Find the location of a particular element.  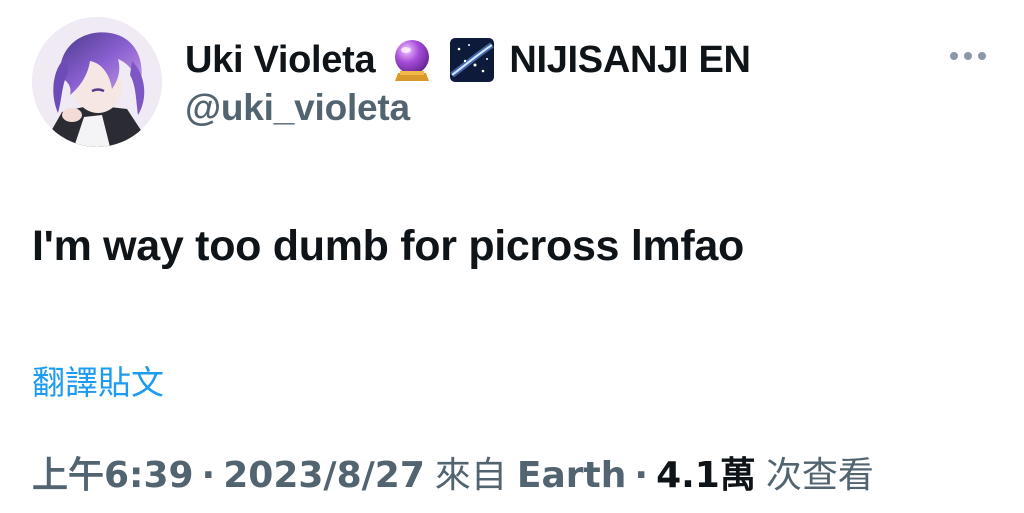

milky-way-icon is located at coordinates (472, 60).